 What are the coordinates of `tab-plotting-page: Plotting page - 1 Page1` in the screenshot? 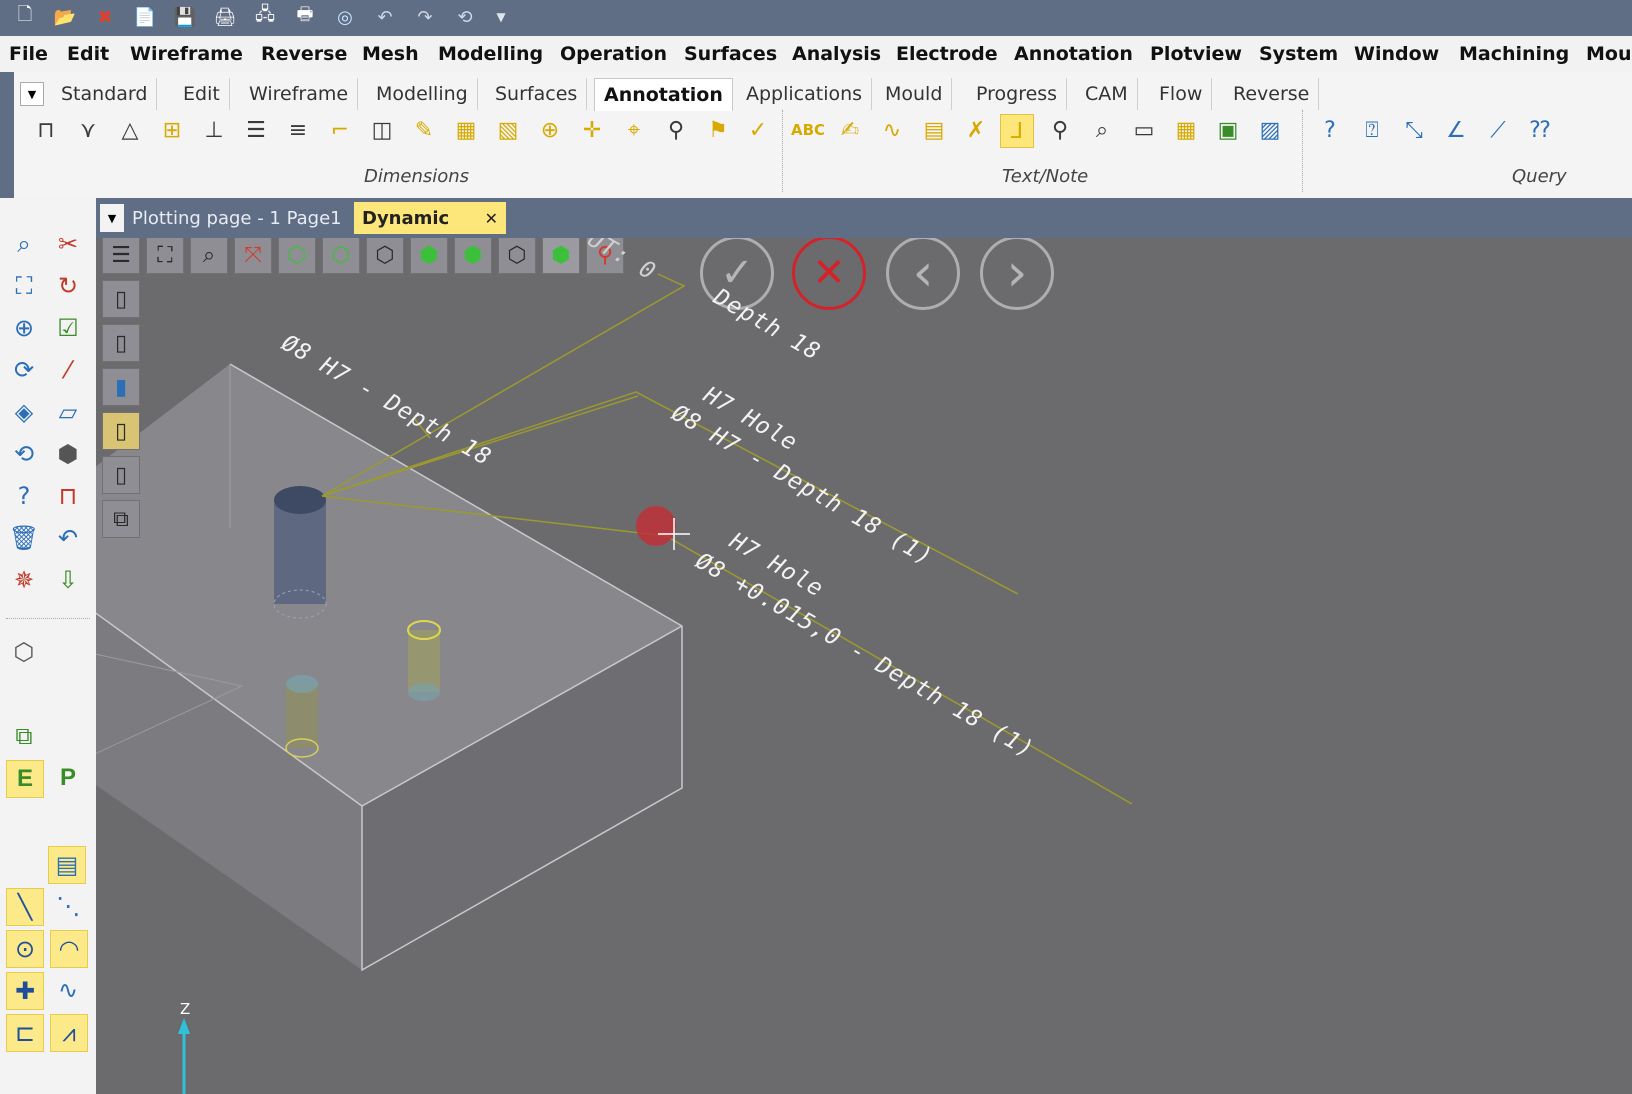 It's located at (237, 218).